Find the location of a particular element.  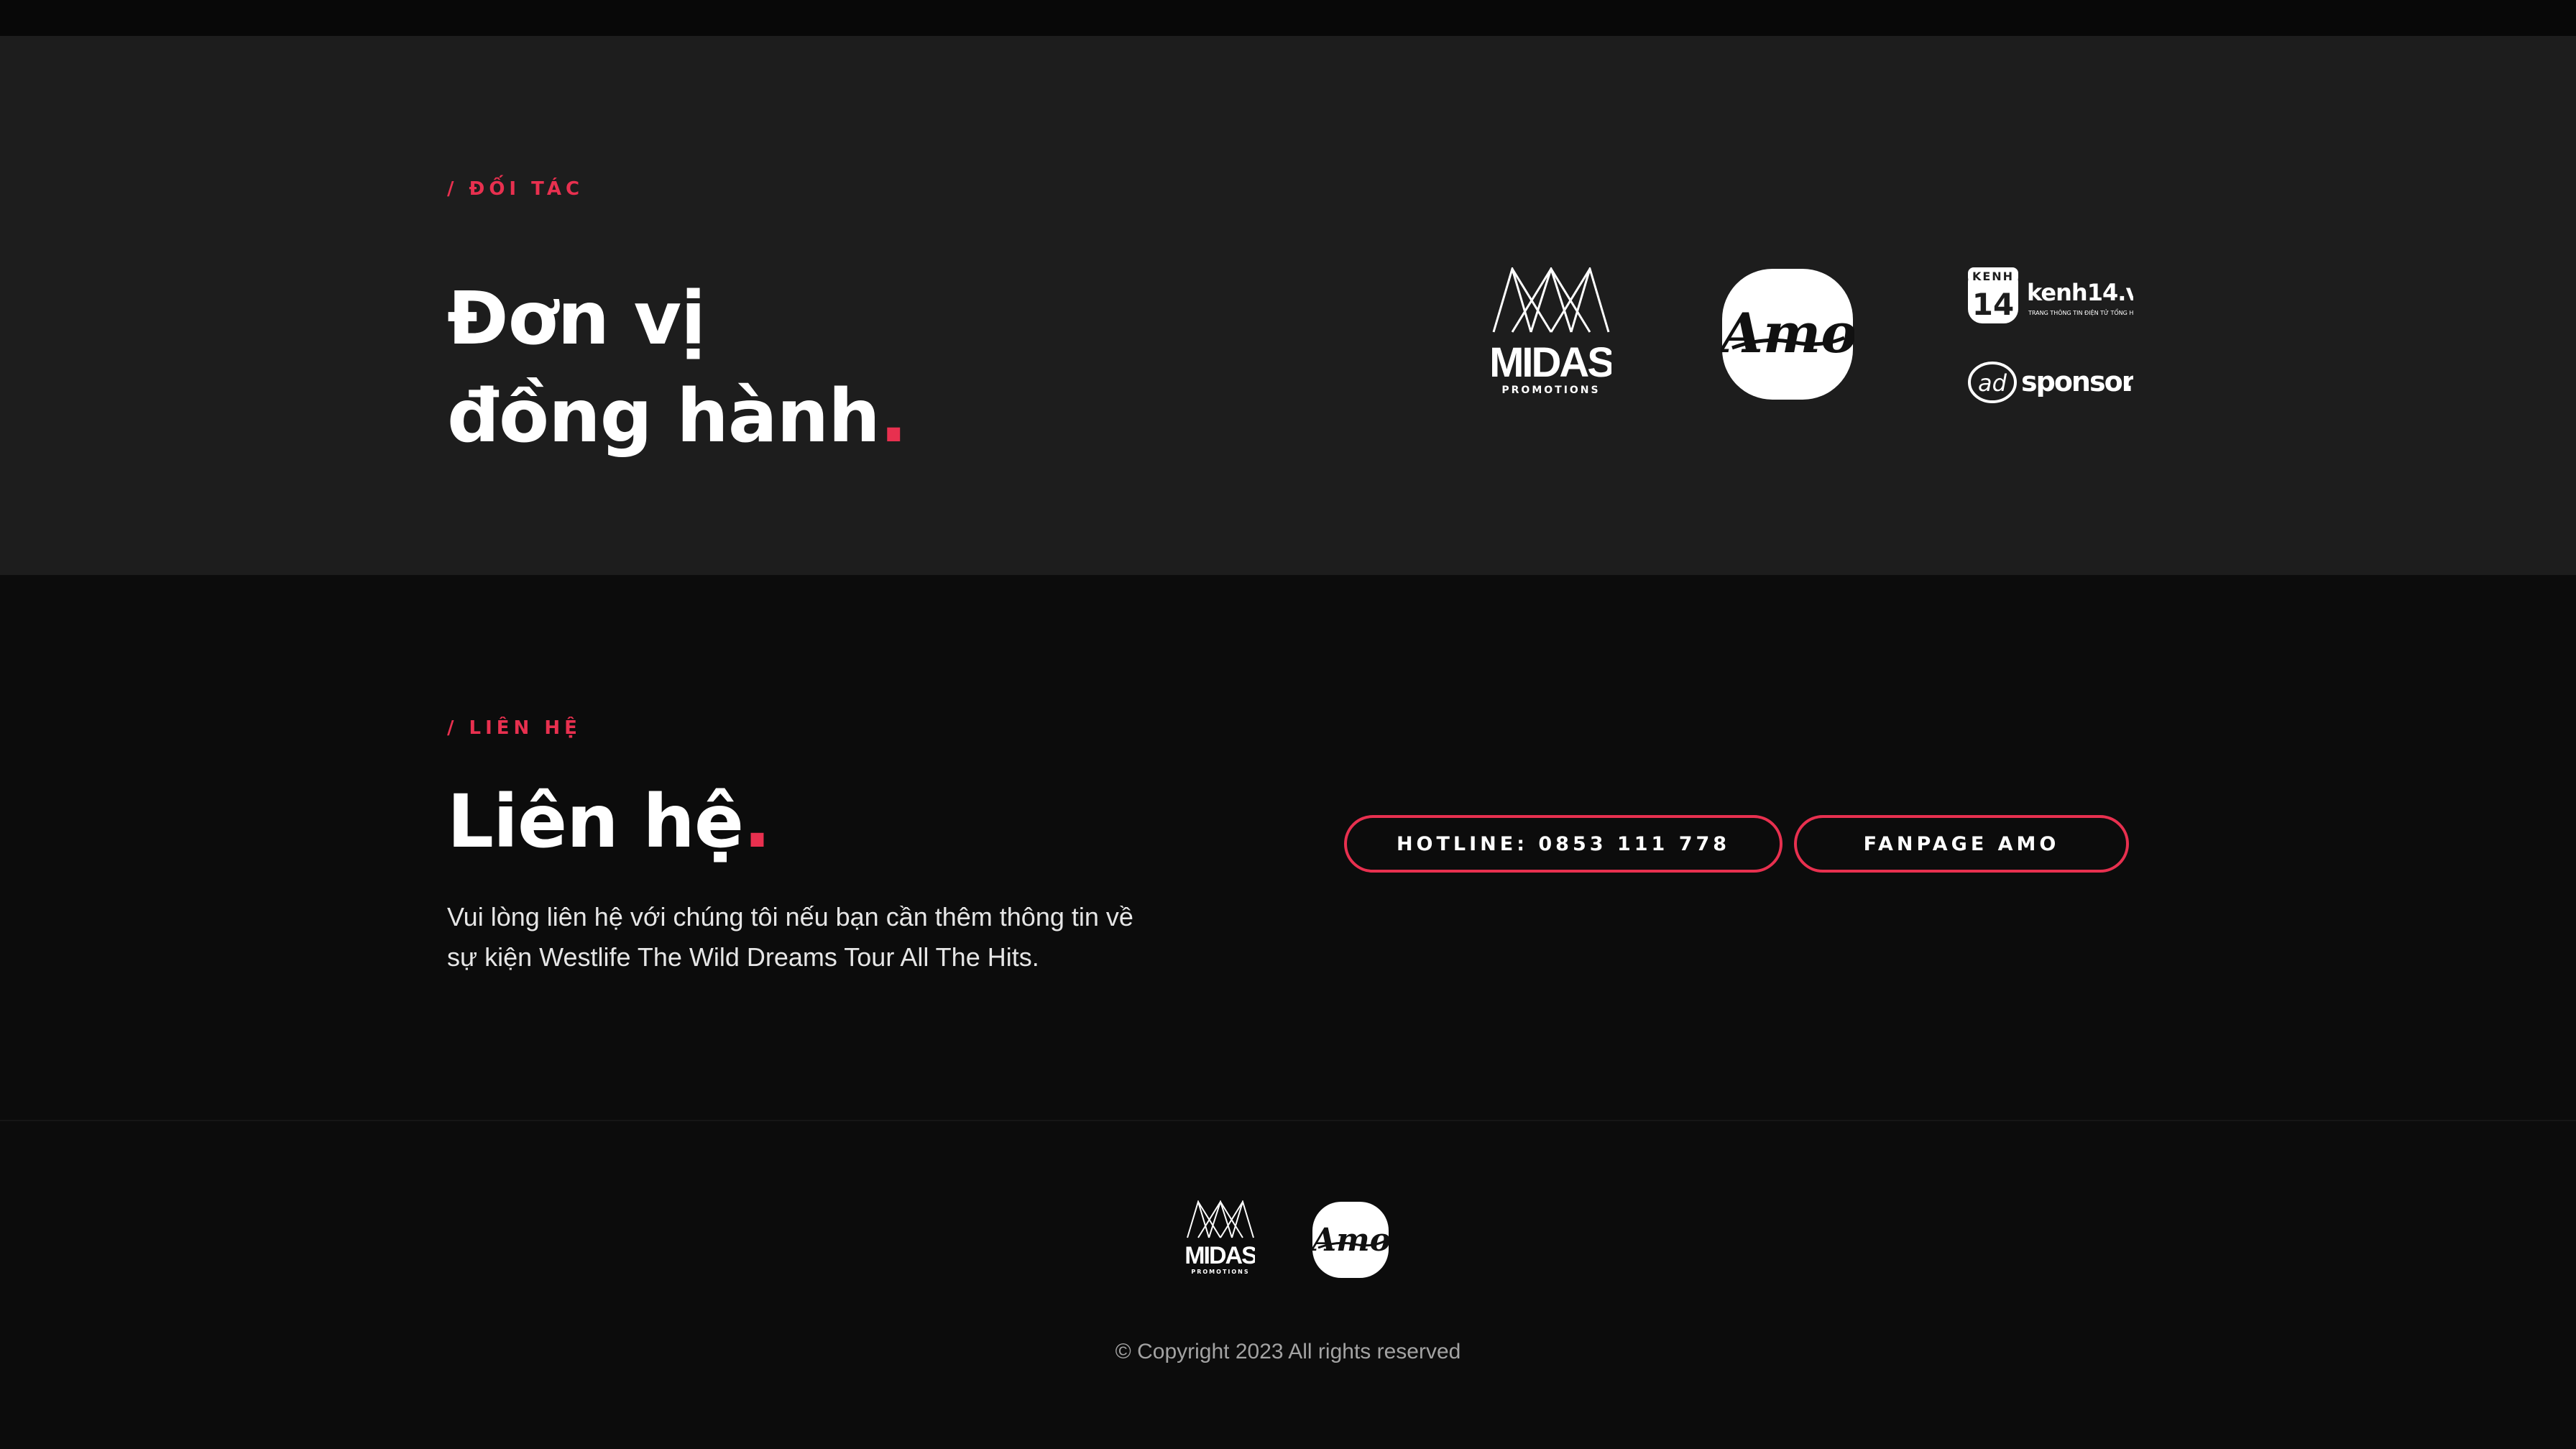

hotline-button: HOTLINE: 0853 111 778 is located at coordinates (1563, 844).